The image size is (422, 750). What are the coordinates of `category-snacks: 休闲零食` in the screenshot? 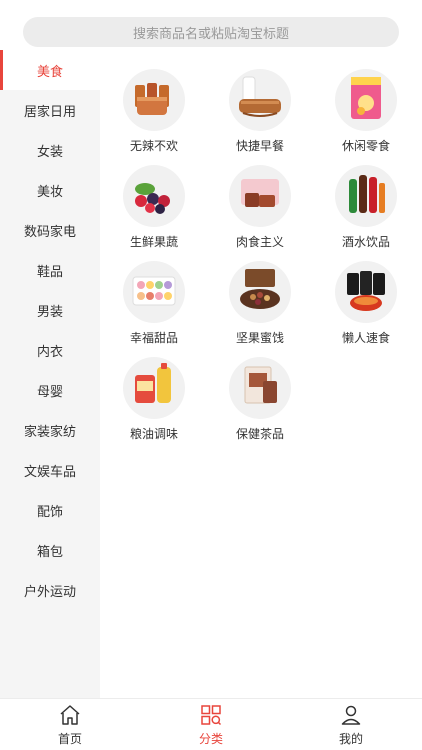 It's located at (366, 114).